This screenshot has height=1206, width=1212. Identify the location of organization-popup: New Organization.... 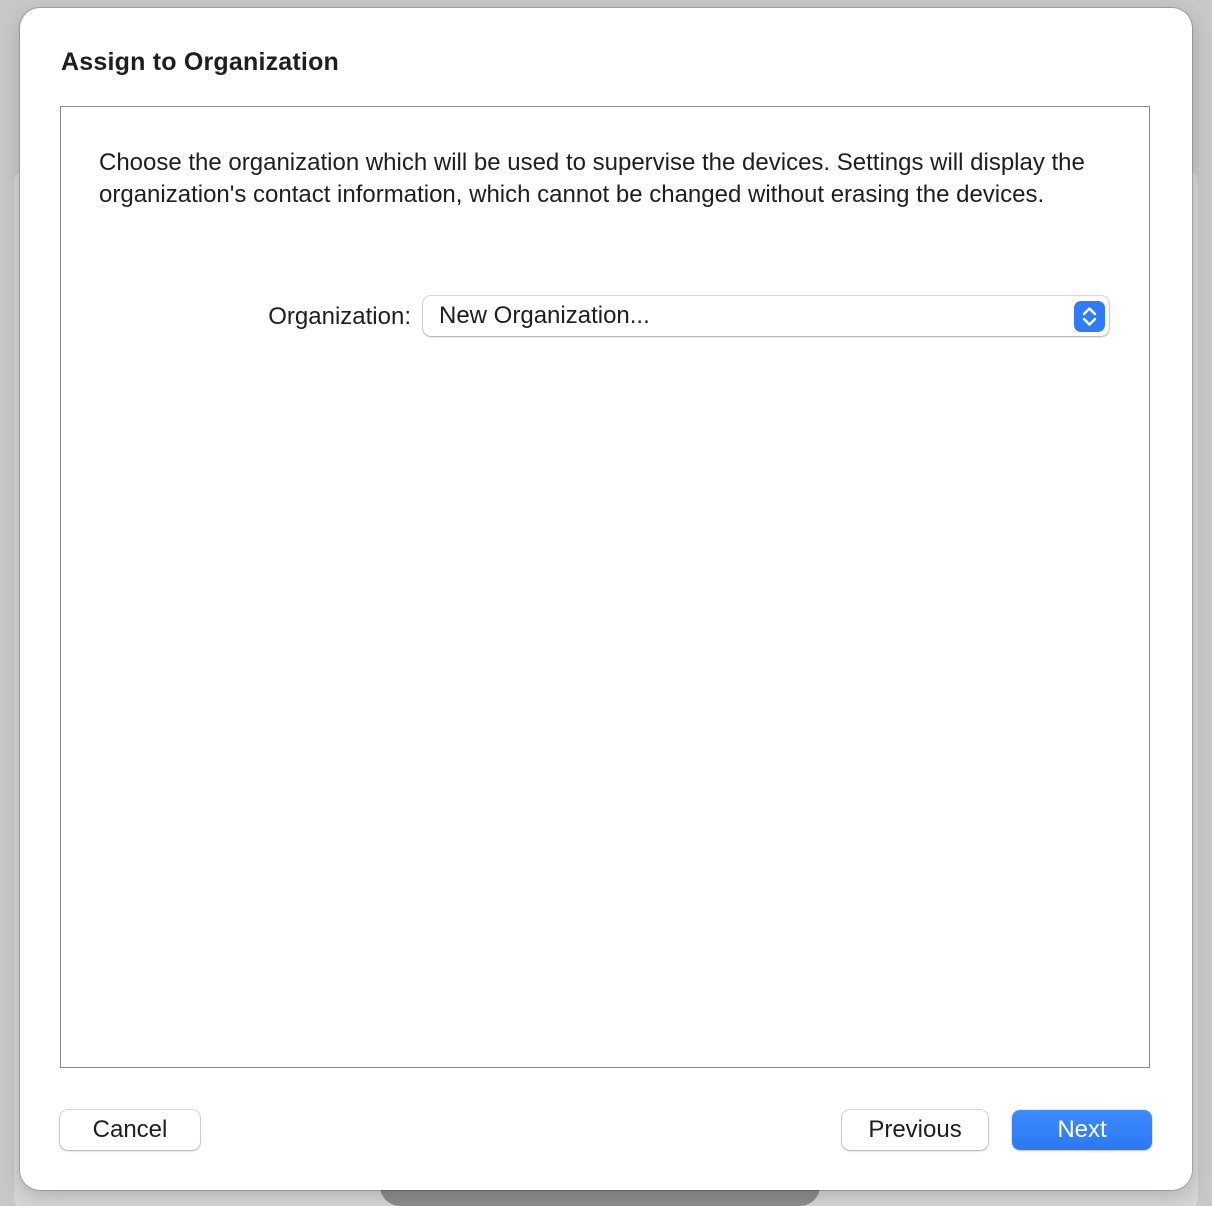
(766, 316).